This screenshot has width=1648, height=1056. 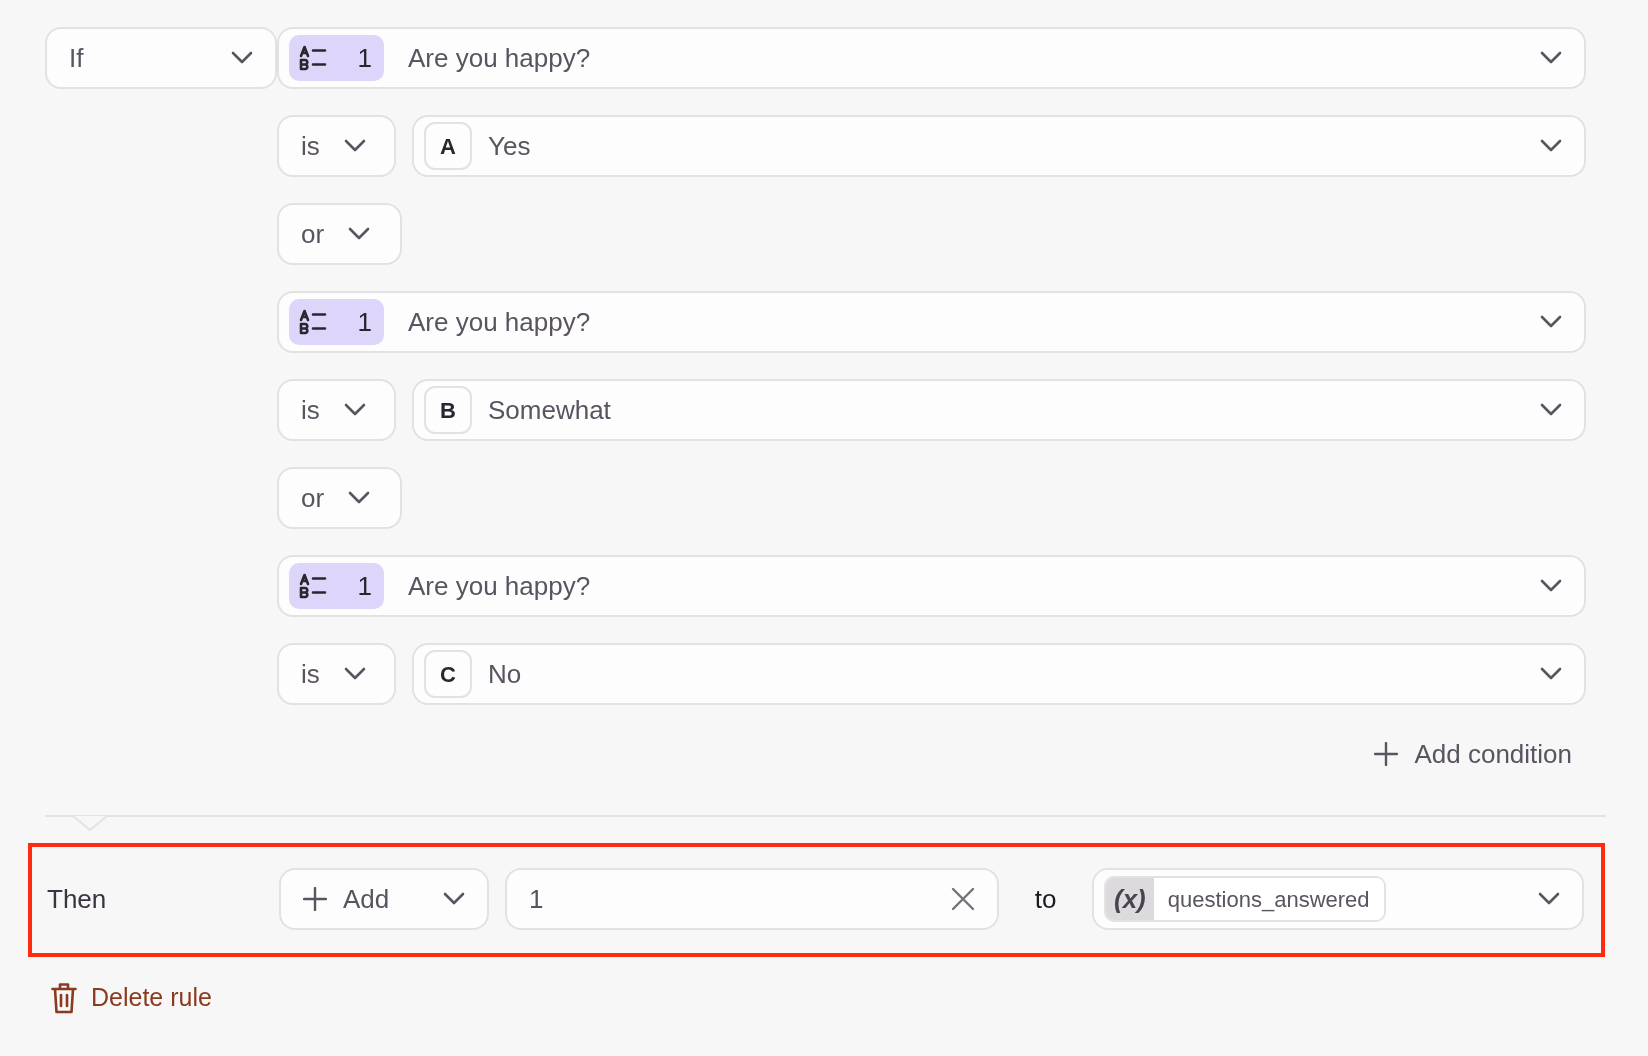 I want to click on variable-badge: (x), so click(x=1130, y=899).